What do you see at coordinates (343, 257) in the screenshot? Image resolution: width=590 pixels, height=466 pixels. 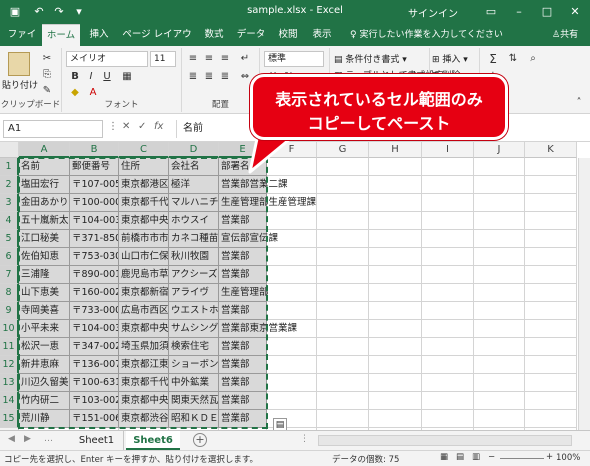 I see `cell-g6` at bounding box center [343, 257].